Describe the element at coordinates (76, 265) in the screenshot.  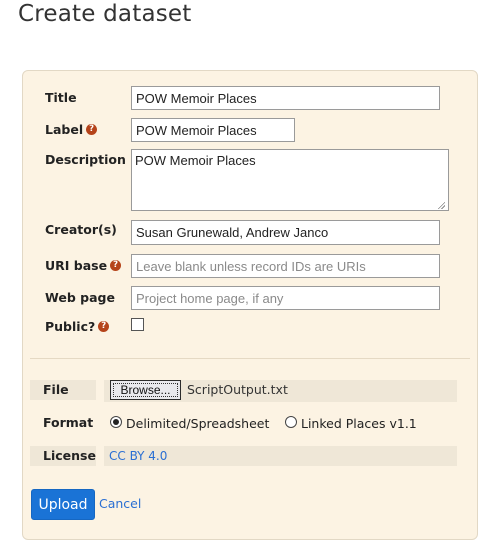
I see `uri-base-label-text: URI base` at that location.